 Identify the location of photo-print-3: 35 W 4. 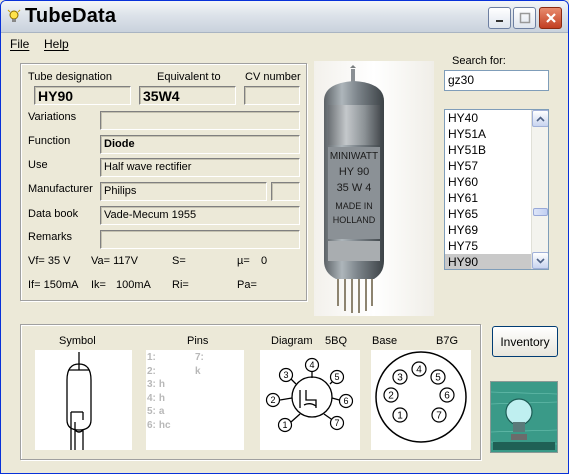
(354, 188).